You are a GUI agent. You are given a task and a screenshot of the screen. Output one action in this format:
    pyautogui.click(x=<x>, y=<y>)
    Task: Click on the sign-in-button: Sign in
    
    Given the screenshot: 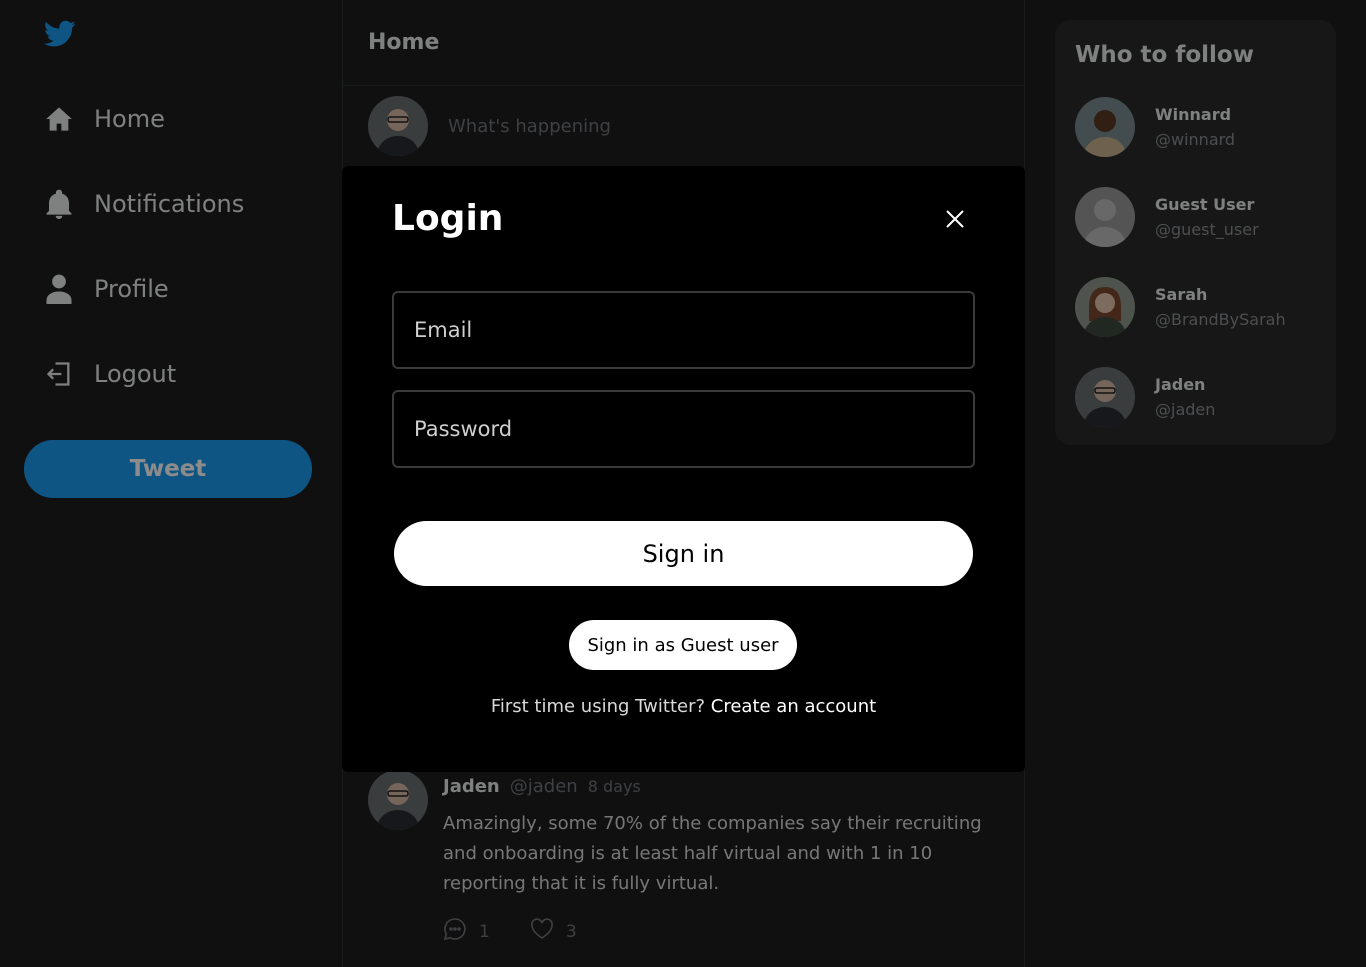 What is the action you would take?
    pyautogui.click(x=683, y=553)
    